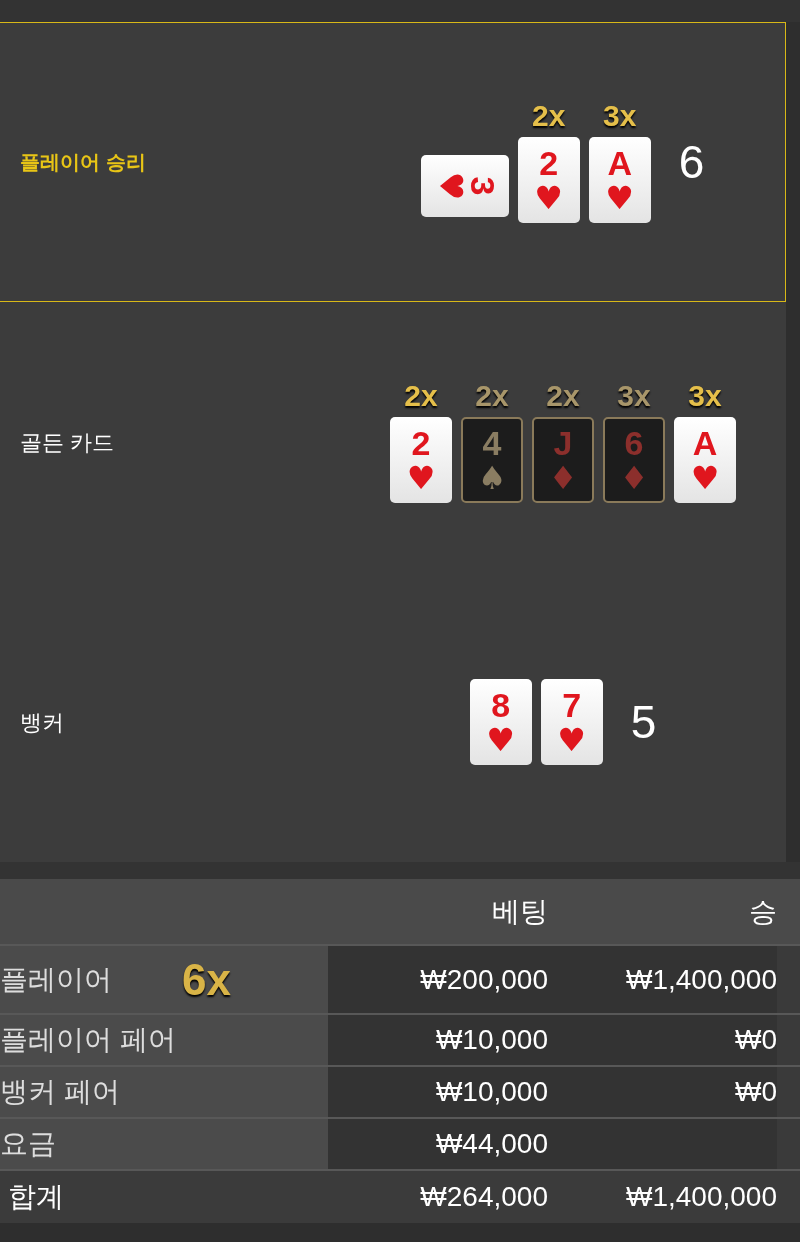  Describe the element at coordinates (634, 443) in the screenshot. I see `card-rank: 6` at that location.